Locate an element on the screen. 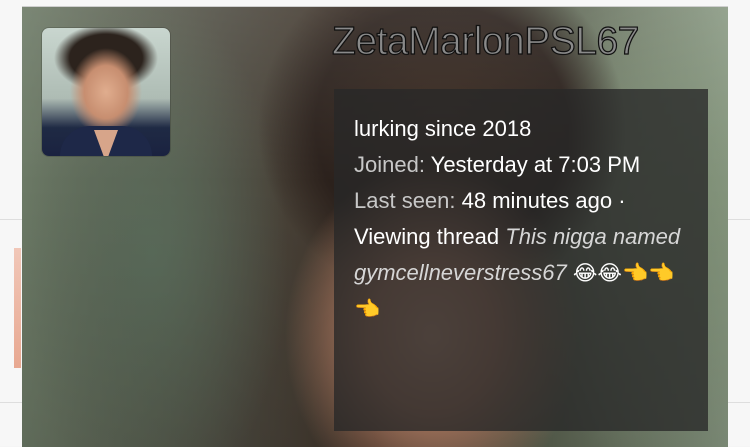  last-seen-label: Last seen: is located at coordinates (405, 200).